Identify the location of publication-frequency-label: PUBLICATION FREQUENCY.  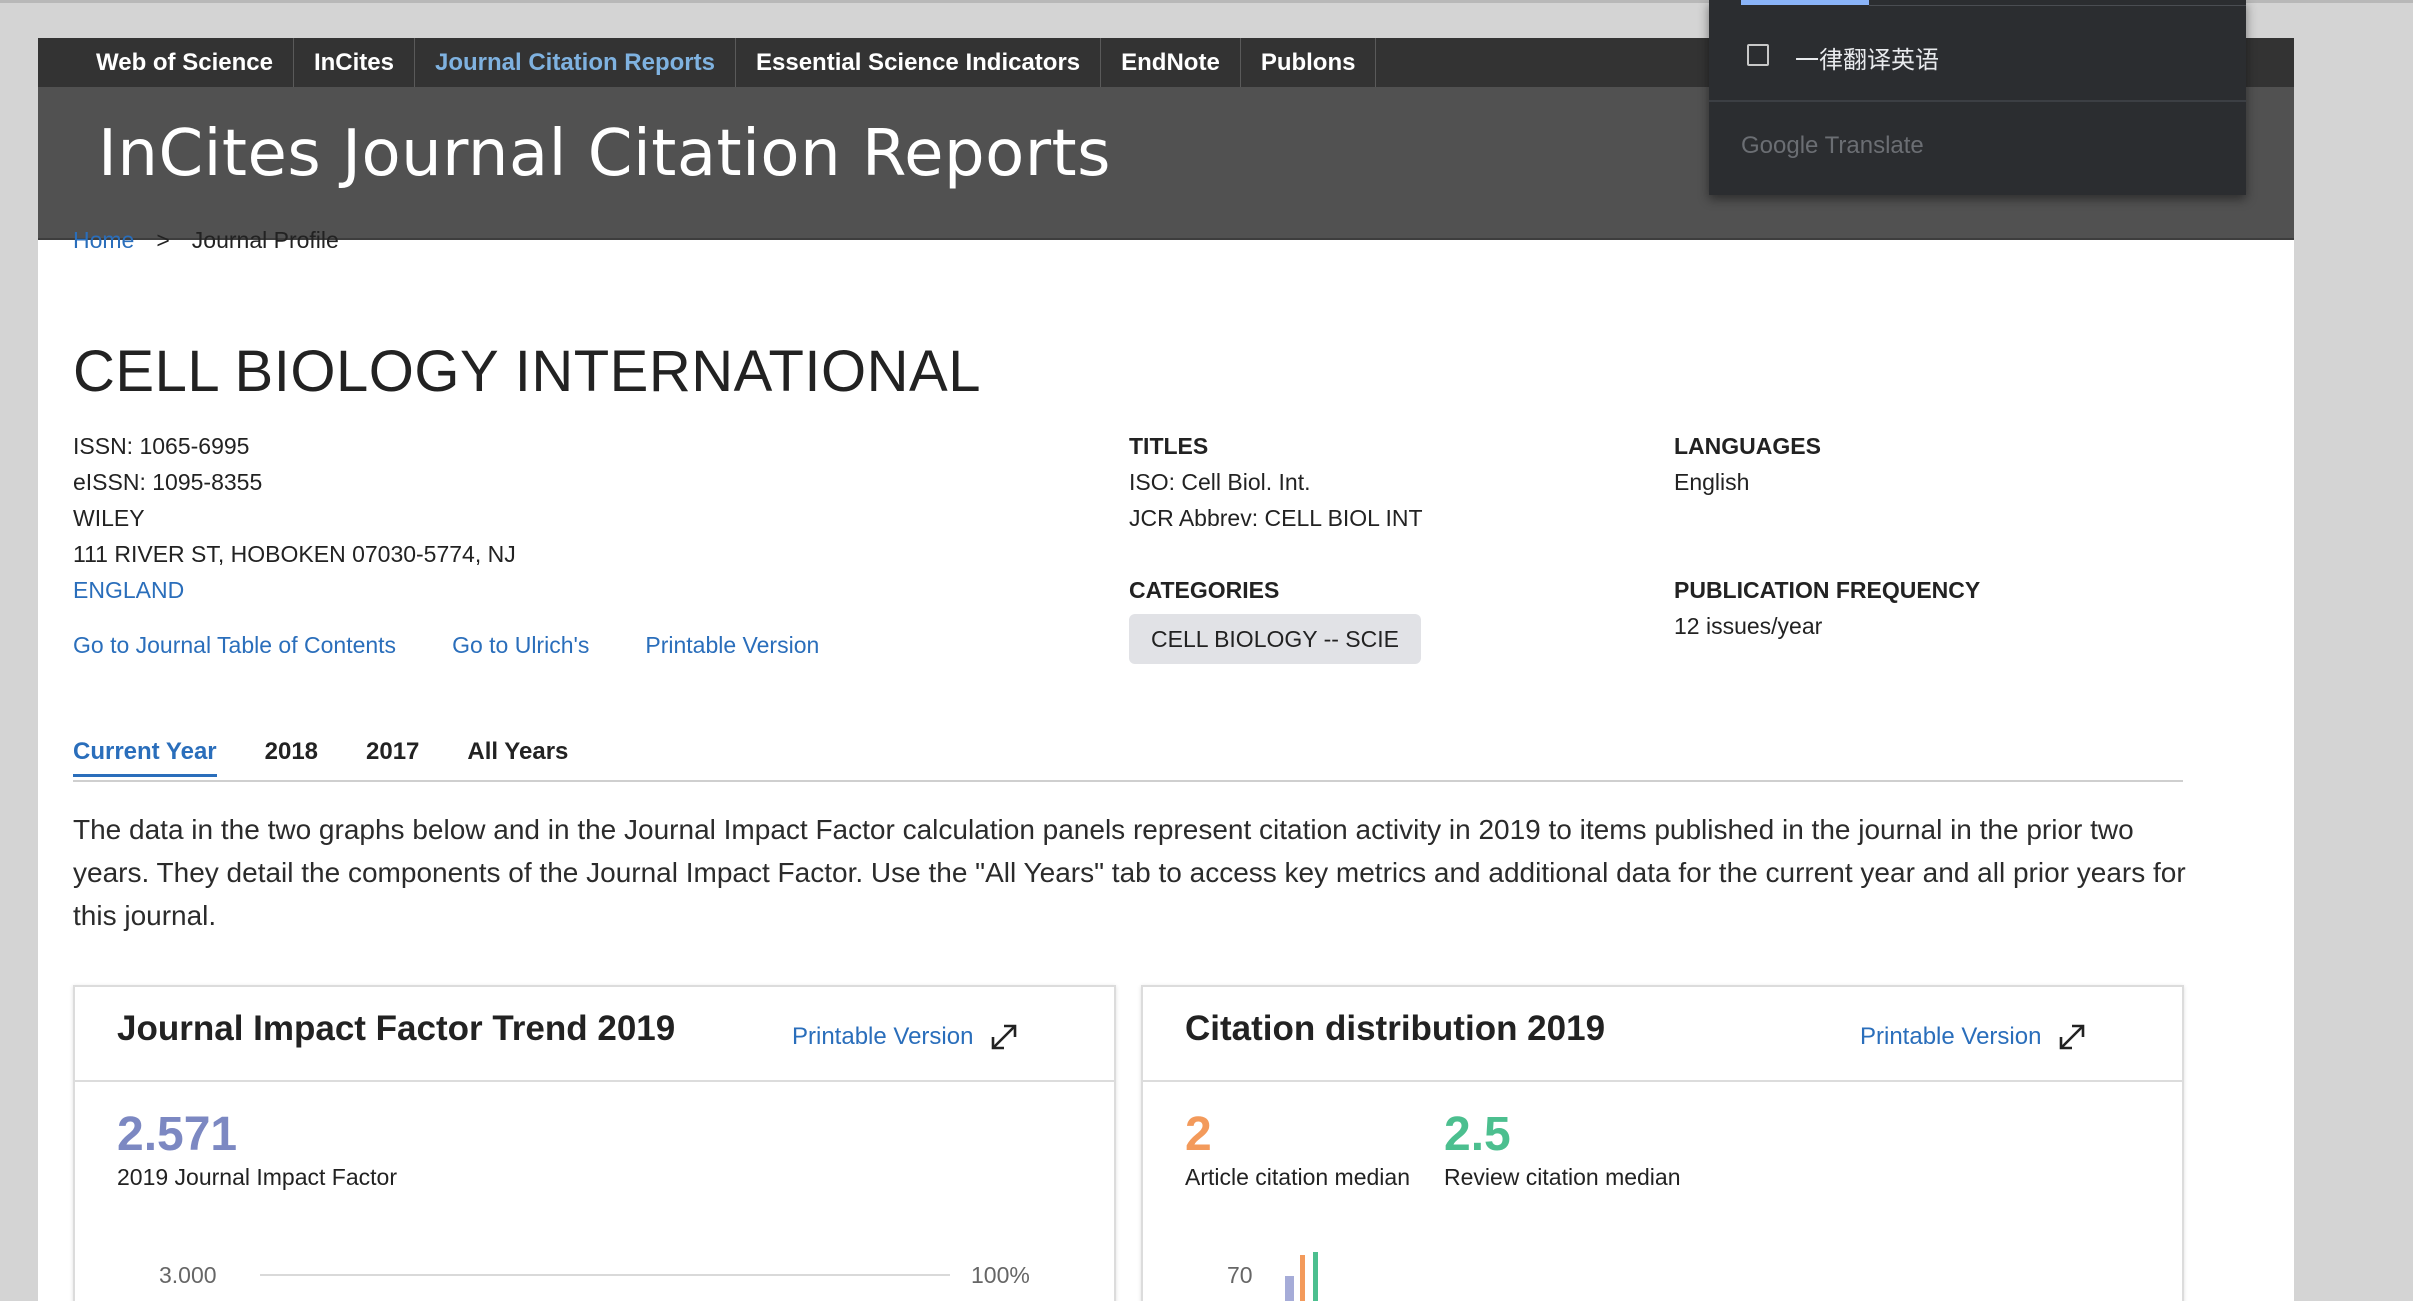
(1827, 590).